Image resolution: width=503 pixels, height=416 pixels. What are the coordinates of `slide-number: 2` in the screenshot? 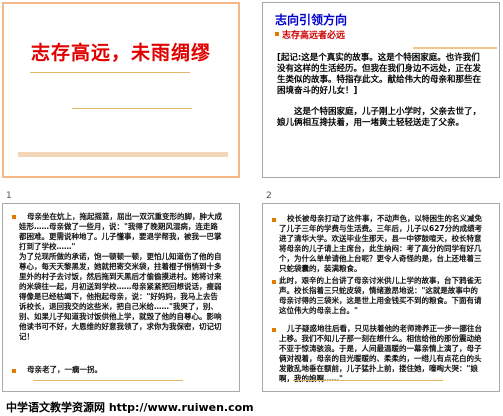 It's located at (269, 196).